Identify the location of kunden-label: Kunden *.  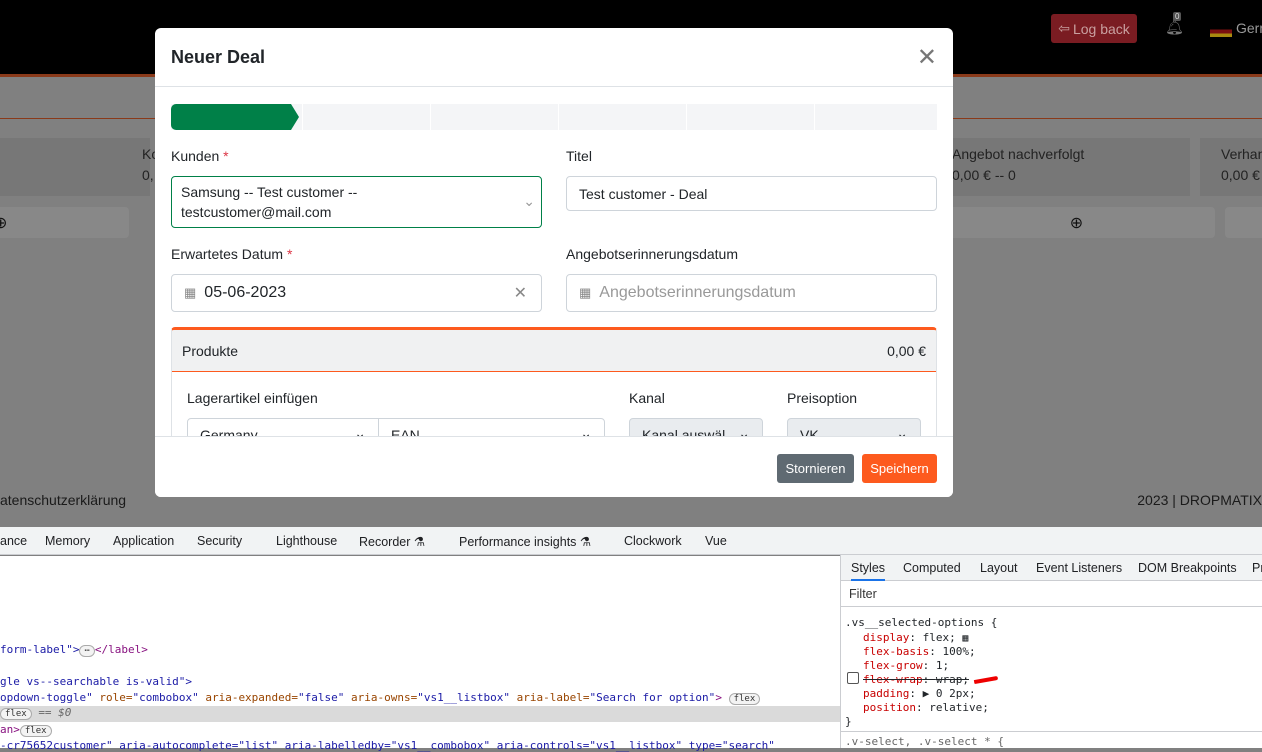
(200, 156).